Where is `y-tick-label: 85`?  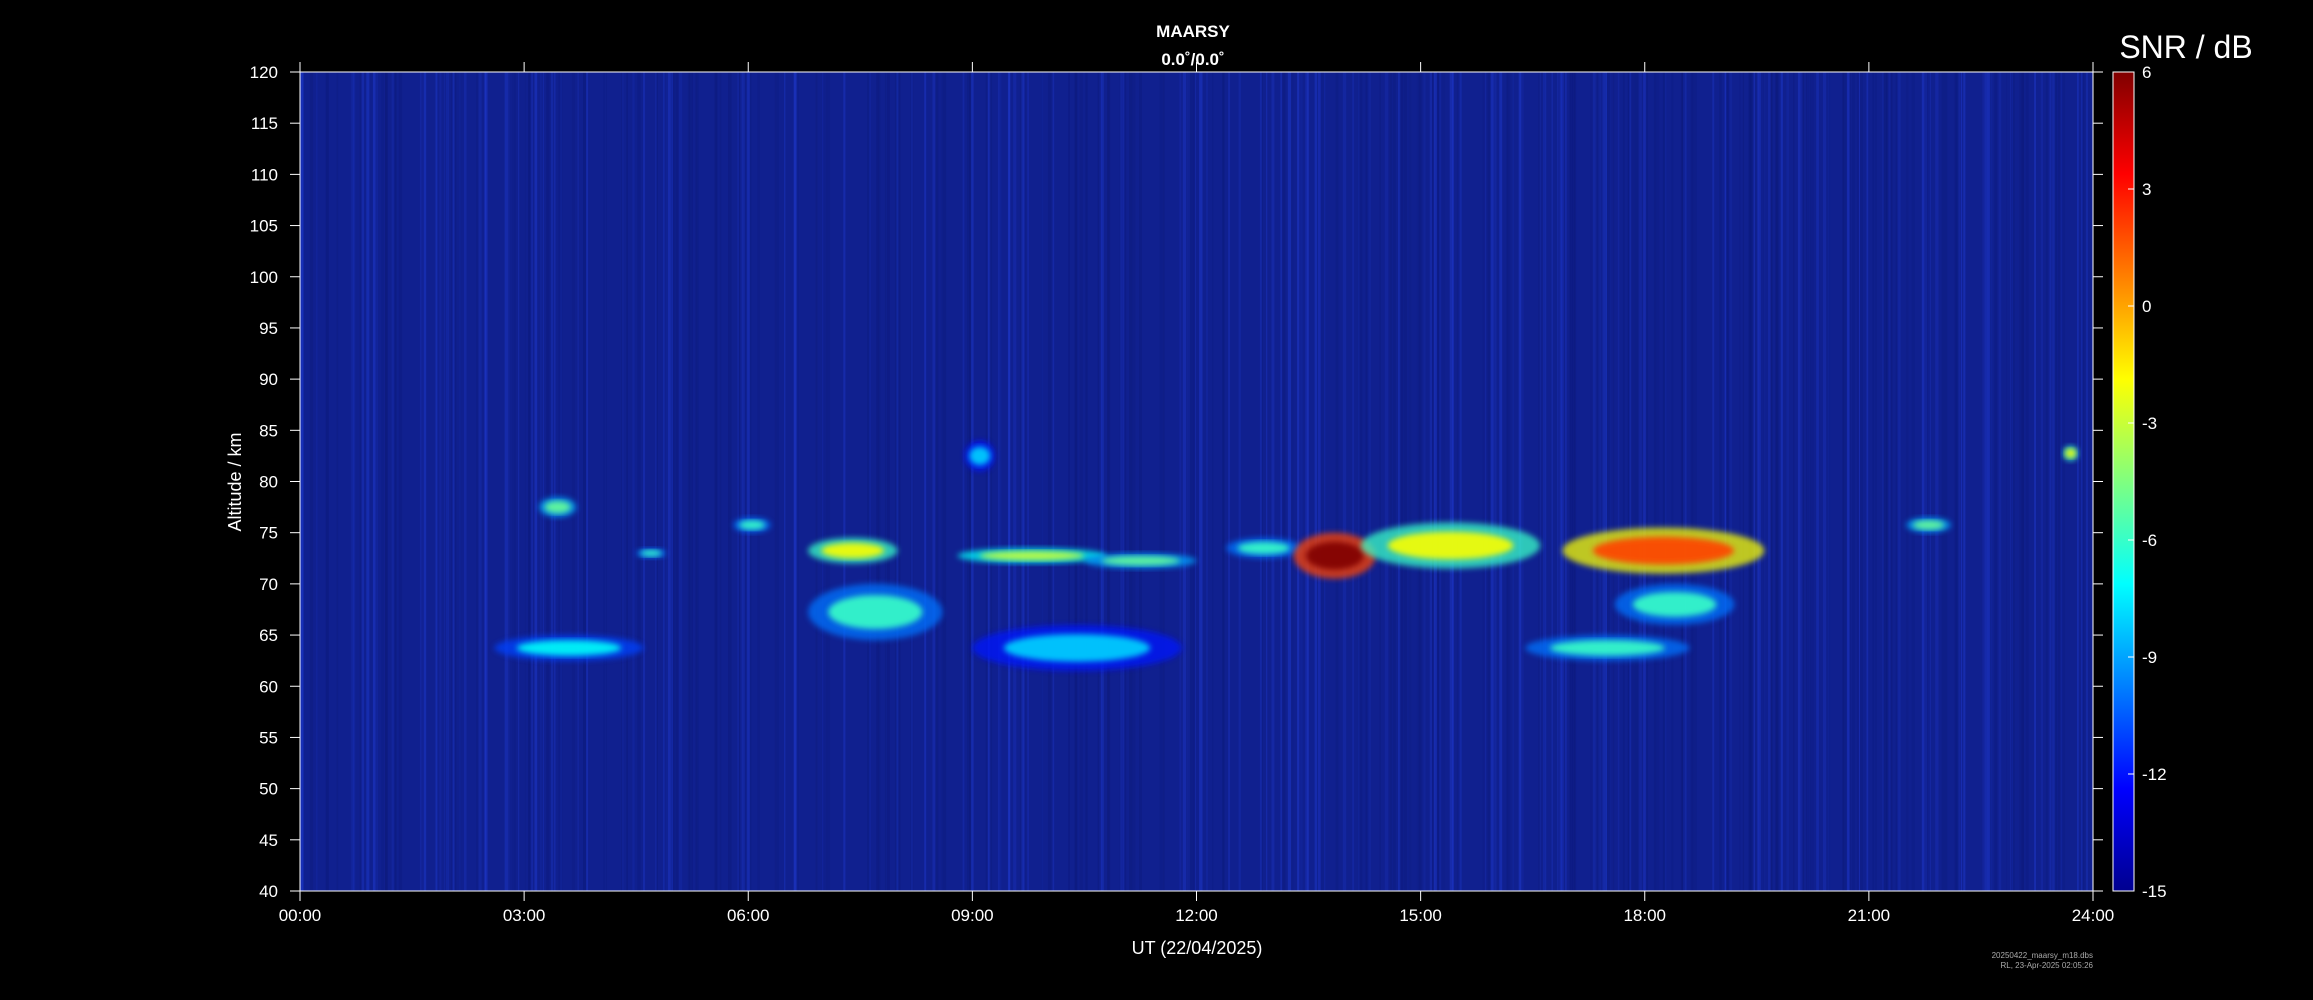
y-tick-label: 85 is located at coordinates (268, 430).